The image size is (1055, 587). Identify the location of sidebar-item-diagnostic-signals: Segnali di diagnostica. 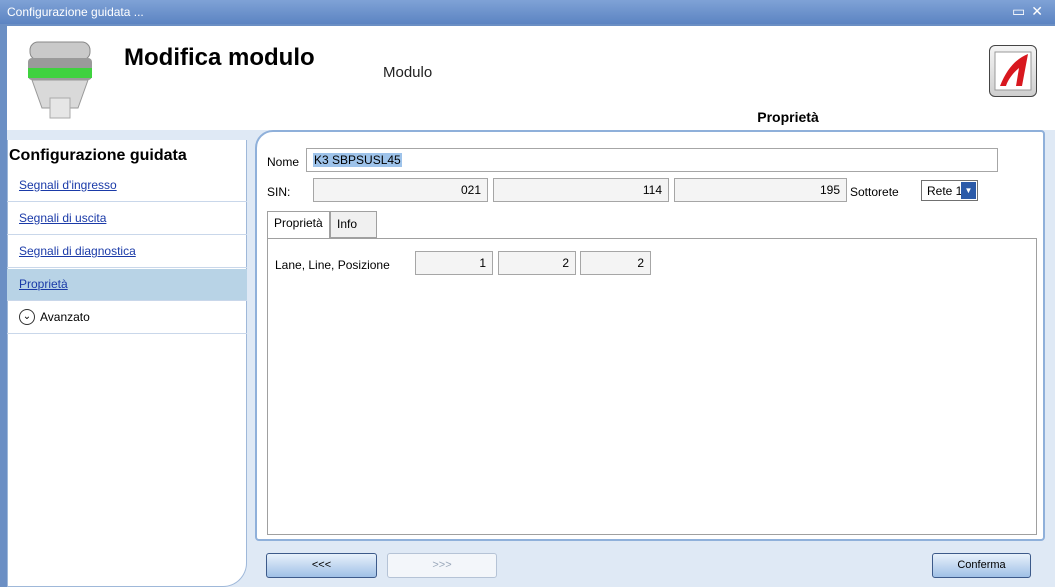
(127, 252).